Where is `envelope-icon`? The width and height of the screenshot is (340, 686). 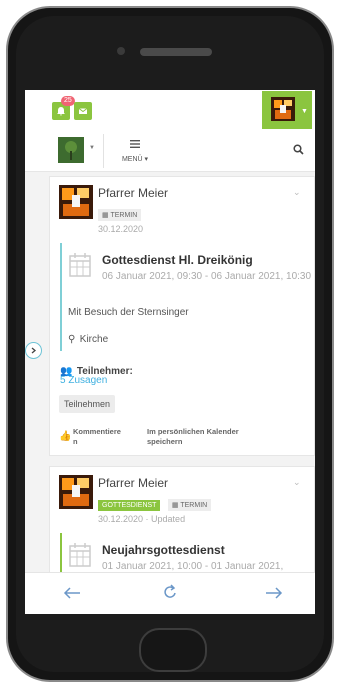 envelope-icon is located at coordinates (83, 111).